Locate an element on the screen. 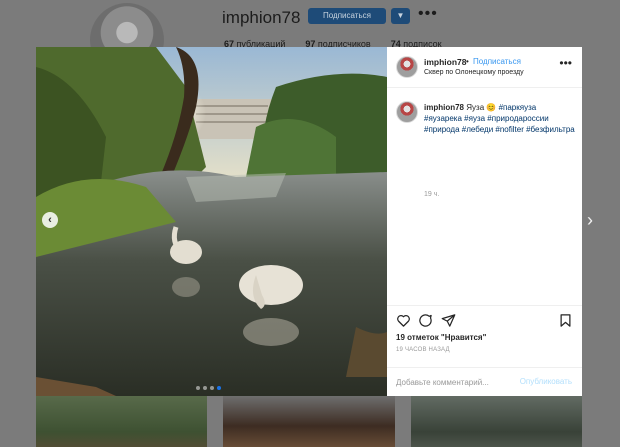  hashtag: #паркяуза is located at coordinates (518, 107).